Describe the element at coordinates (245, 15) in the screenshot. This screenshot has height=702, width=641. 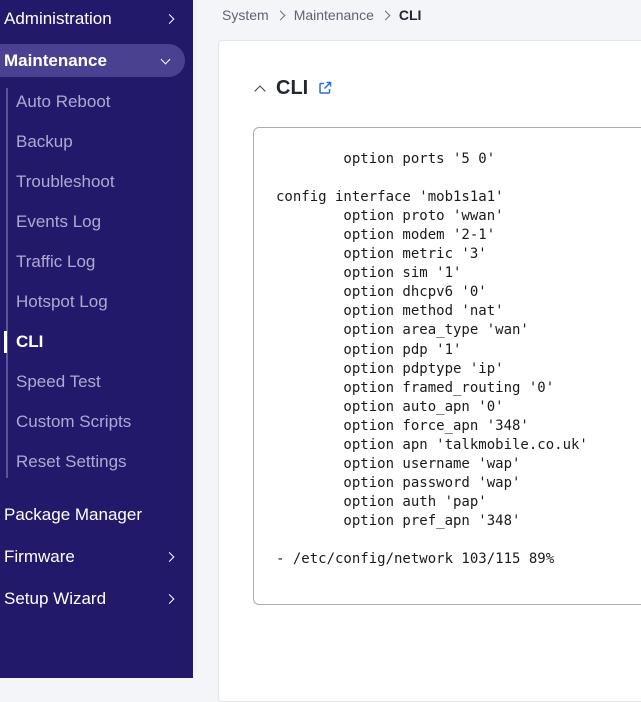
I see `breadcrumb-system: System` at that location.